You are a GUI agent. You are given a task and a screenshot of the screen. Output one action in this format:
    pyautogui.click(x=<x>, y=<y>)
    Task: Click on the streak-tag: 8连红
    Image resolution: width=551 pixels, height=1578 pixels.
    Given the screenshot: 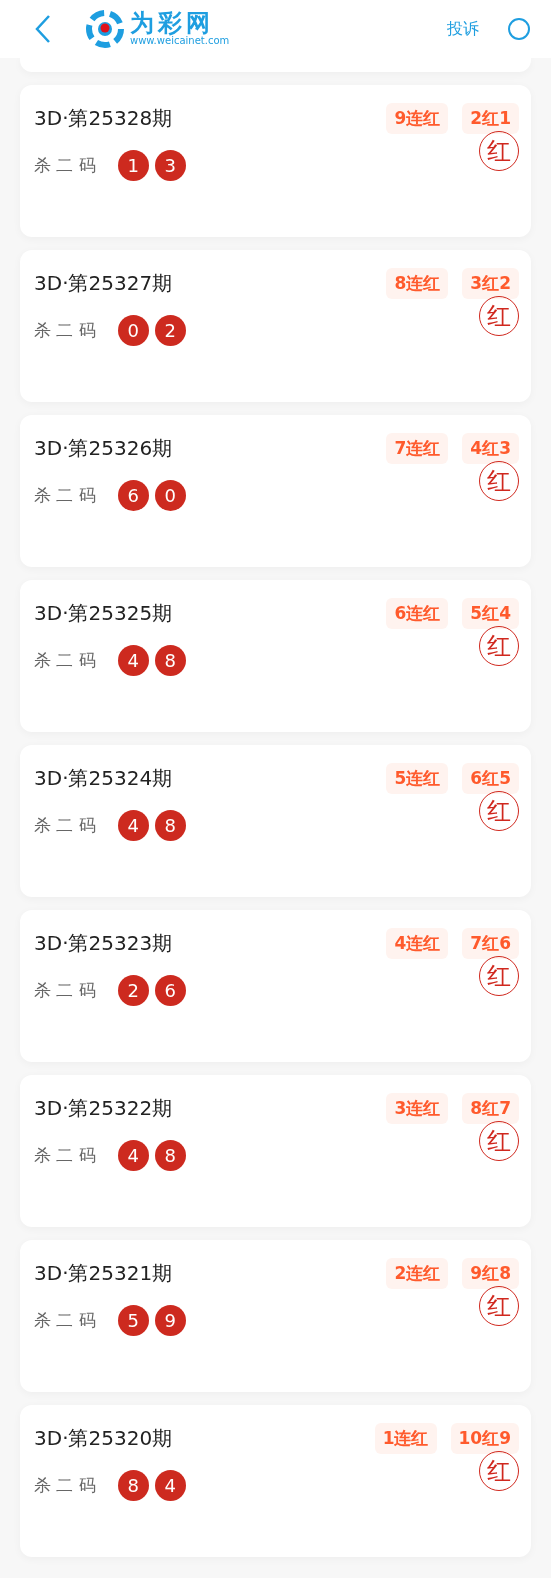 What is the action you would take?
    pyautogui.click(x=417, y=283)
    